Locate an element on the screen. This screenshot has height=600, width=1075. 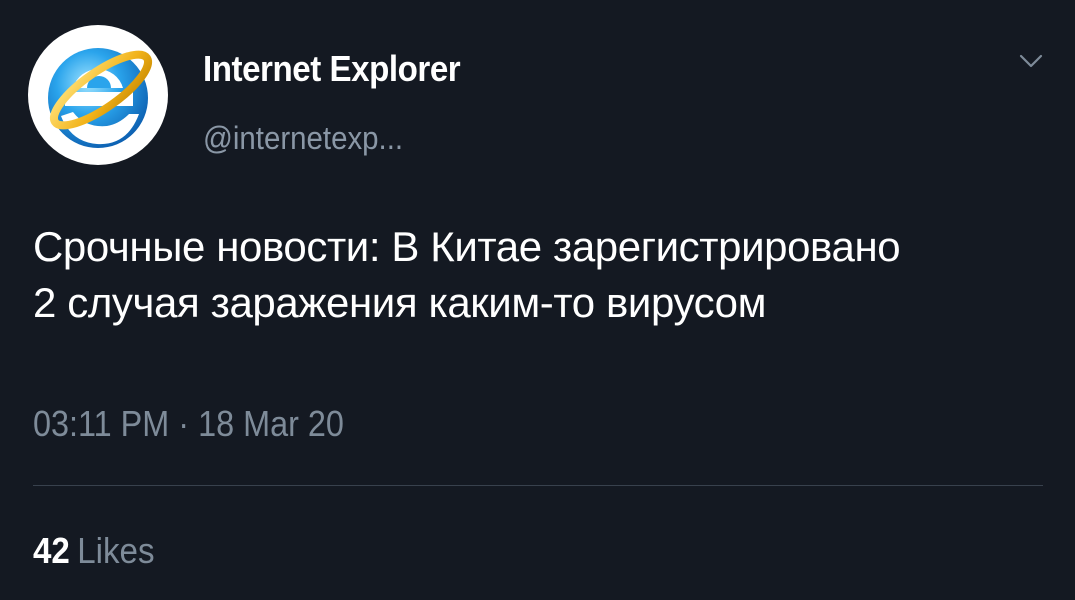
avatar is located at coordinates (98, 95).